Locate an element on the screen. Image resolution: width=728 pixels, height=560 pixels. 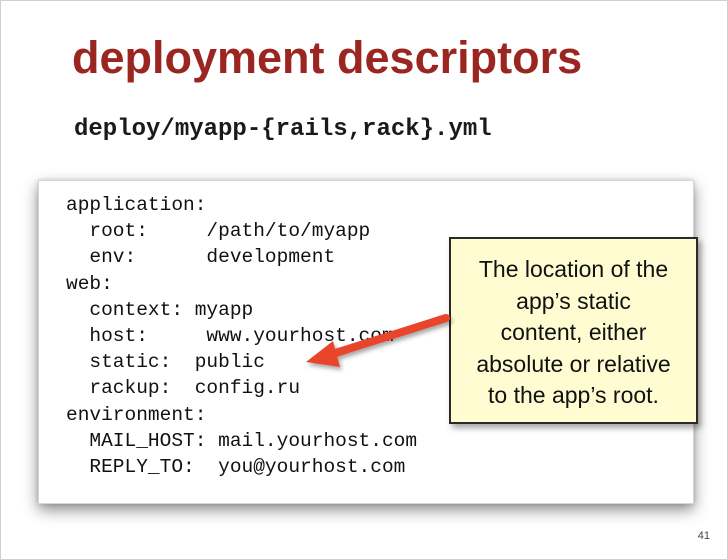
callout-line: app’s static is located at coordinates (573, 300).